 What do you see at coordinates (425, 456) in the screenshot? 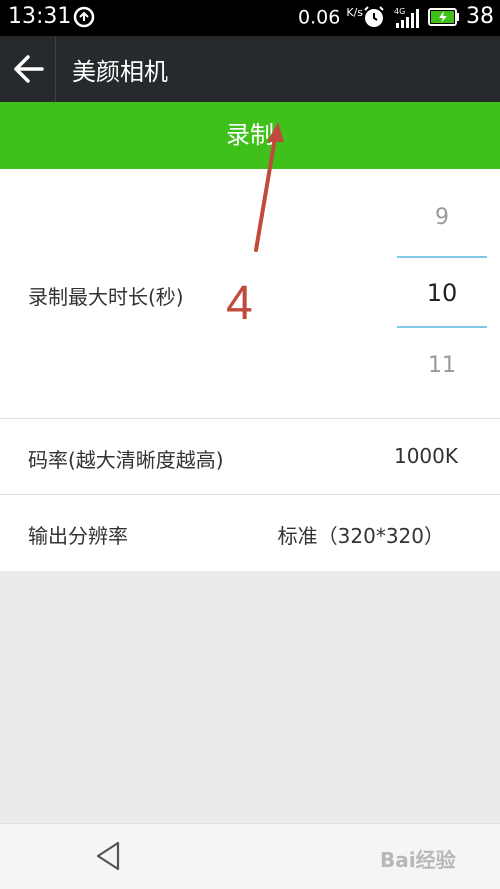
I see `bitrate-value: 1000K` at bounding box center [425, 456].